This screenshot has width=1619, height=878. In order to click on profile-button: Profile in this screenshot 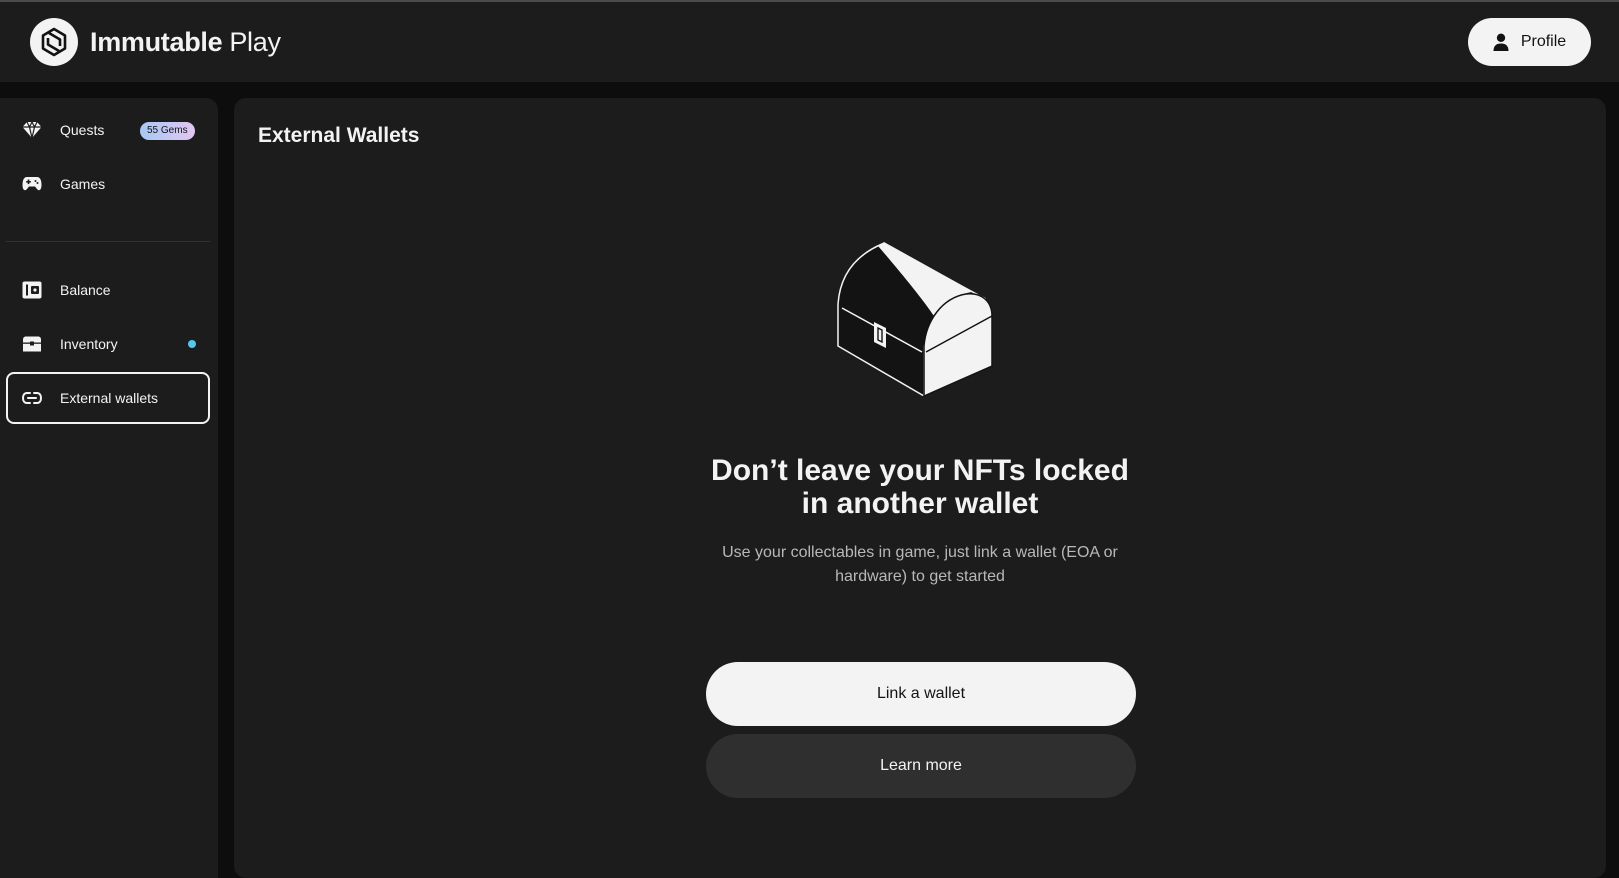, I will do `click(1529, 42)`.